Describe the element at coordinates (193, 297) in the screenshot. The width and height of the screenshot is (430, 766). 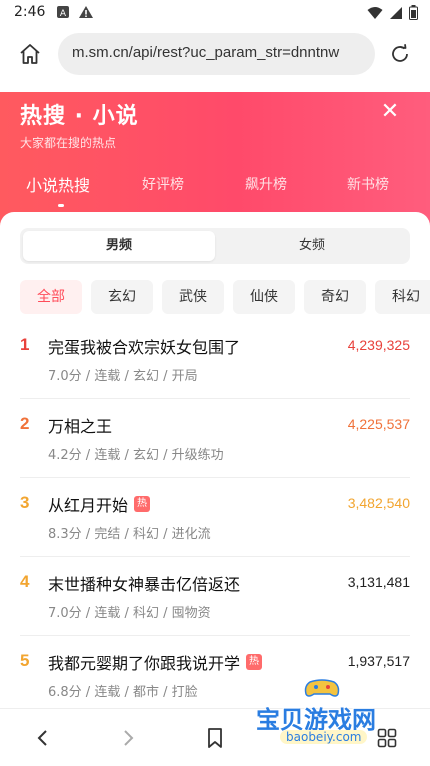
I see `filter-wuxia: 武侠` at that location.